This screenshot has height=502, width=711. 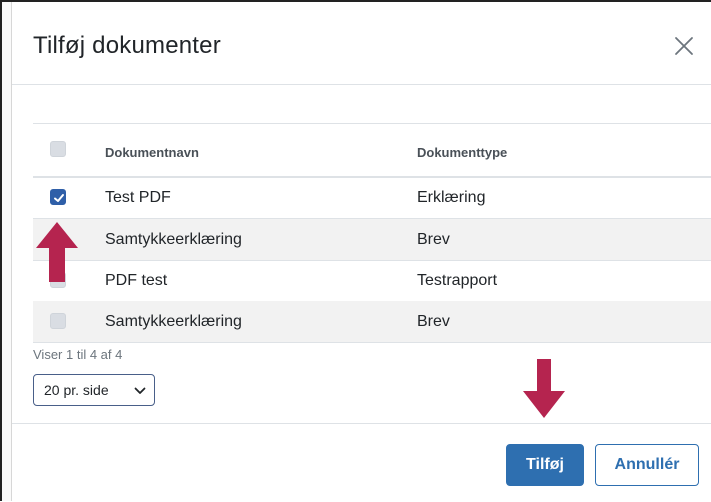 What do you see at coordinates (78, 354) in the screenshot?
I see `pagination-info: Viser 1 til 4 af 4` at bounding box center [78, 354].